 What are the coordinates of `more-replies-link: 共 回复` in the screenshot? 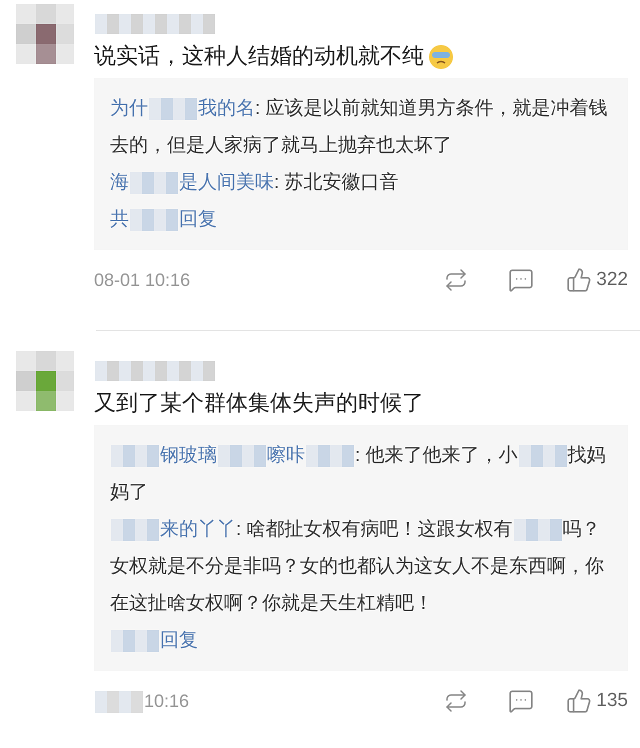 It's located at (361, 219).